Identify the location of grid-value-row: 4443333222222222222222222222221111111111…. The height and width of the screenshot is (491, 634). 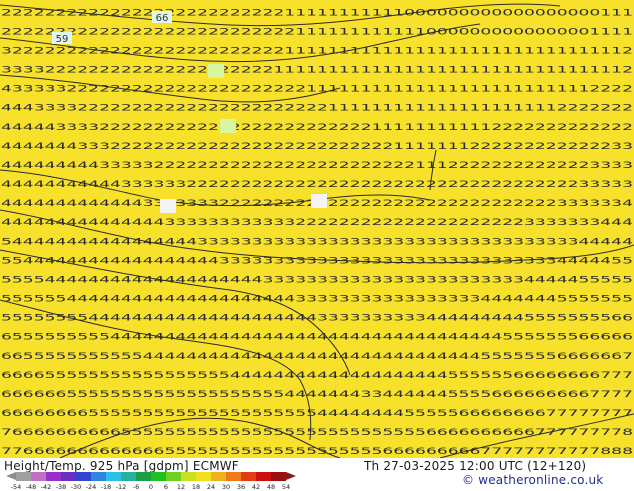
(317, 109).